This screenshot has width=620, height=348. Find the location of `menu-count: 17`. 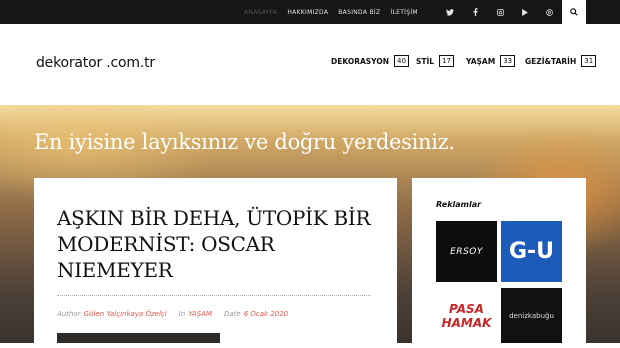

menu-count: 17 is located at coordinates (447, 61).